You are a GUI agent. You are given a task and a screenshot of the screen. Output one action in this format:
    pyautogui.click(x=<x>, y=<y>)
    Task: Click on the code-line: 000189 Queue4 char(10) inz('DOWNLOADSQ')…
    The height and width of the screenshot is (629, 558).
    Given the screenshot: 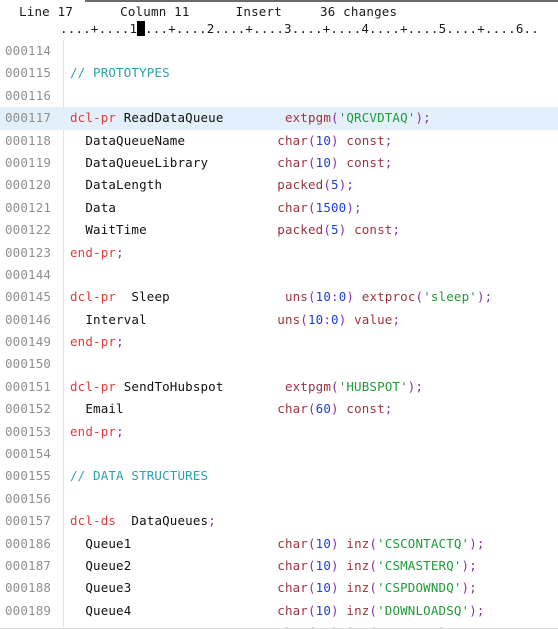 What is the action you would take?
    pyautogui.click(x=279, y=611)
    